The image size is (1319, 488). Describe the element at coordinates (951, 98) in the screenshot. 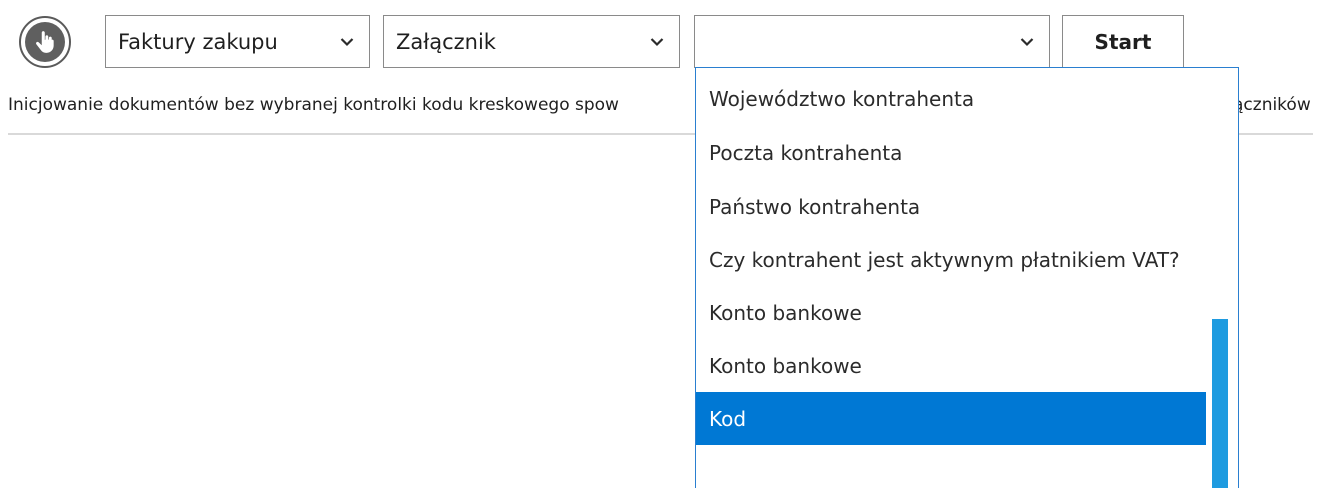

I see `dropdown-option: Województwo kontrahenta` at that location.